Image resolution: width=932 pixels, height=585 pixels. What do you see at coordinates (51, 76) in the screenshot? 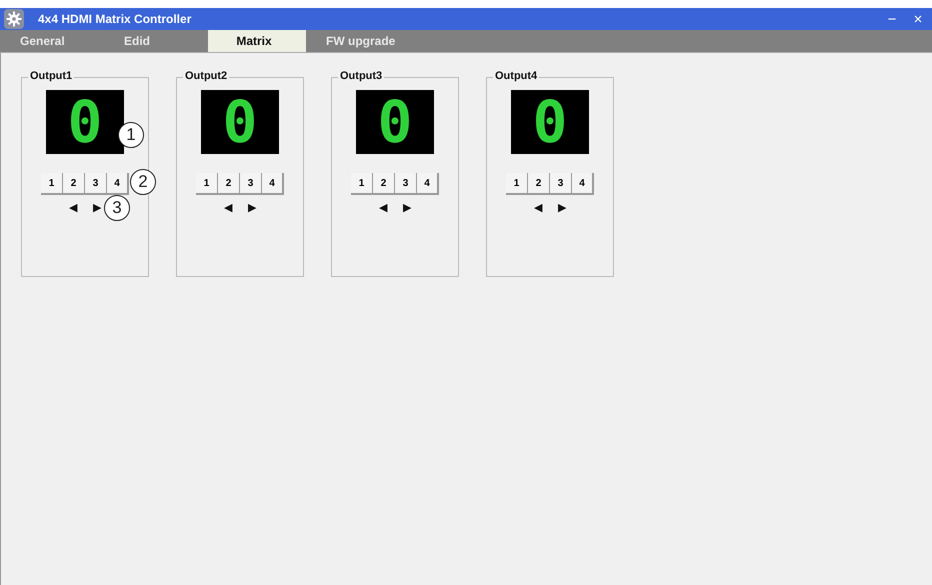
I see `group-title: Output1` at bounding box center [51, 76].